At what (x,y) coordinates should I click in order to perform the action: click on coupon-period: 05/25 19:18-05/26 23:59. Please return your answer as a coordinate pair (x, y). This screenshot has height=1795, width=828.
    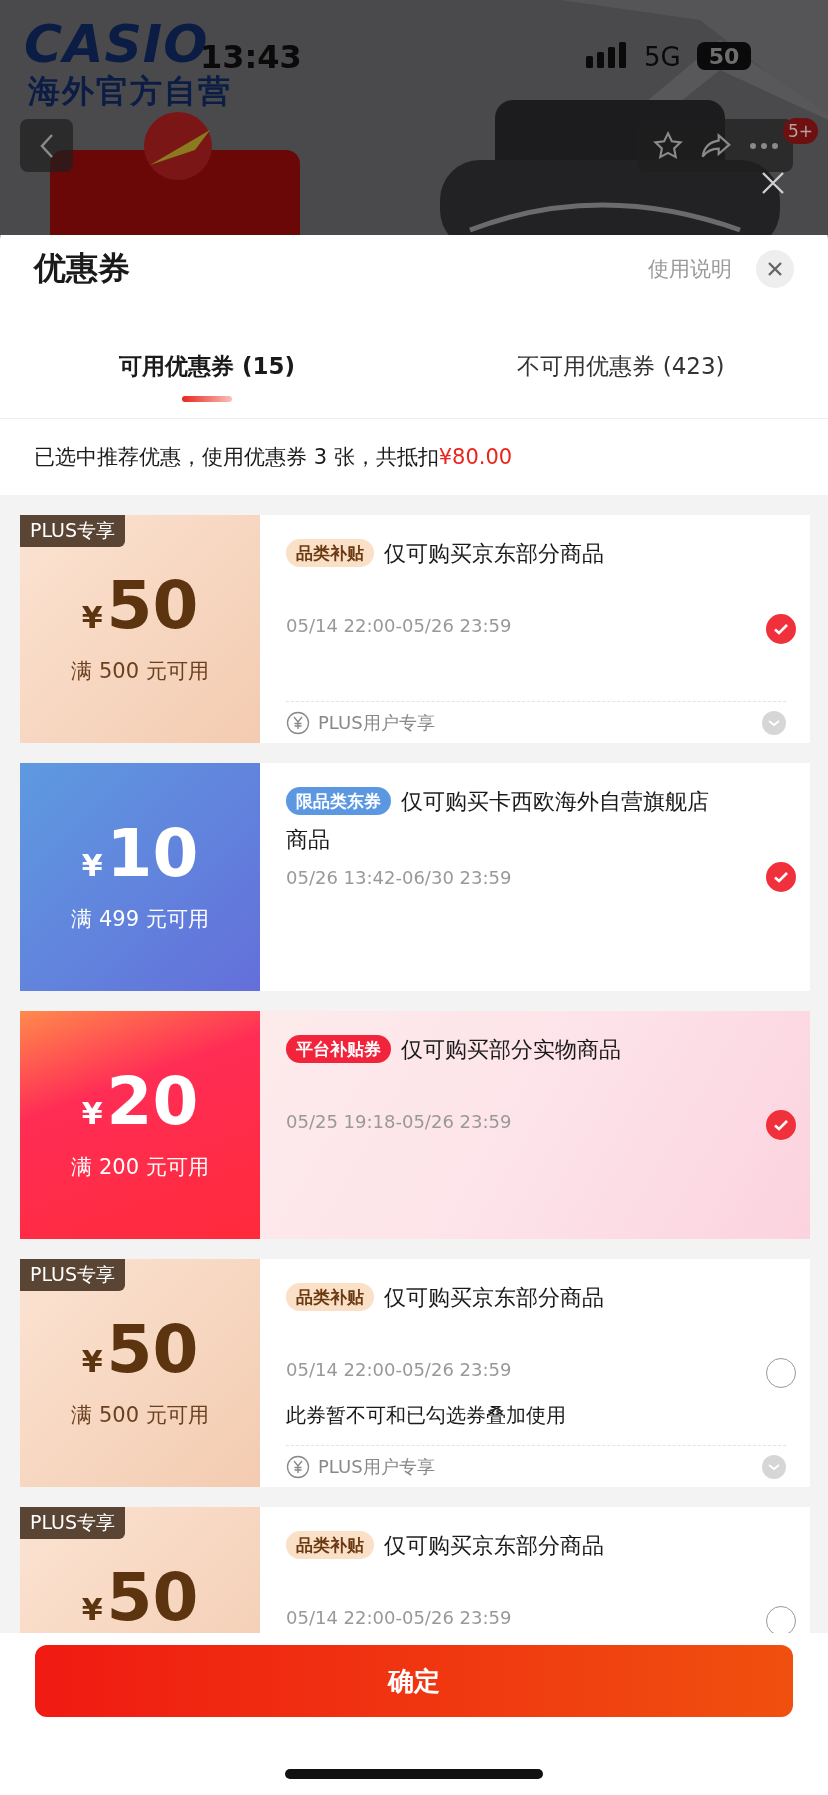
    Looking at the image, I should click on (399, 1121).